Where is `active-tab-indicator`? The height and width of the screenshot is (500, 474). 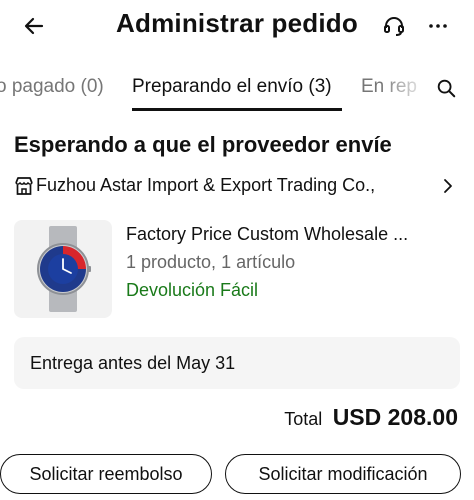 active-tab-indicator is located at coordinates (237, 109).